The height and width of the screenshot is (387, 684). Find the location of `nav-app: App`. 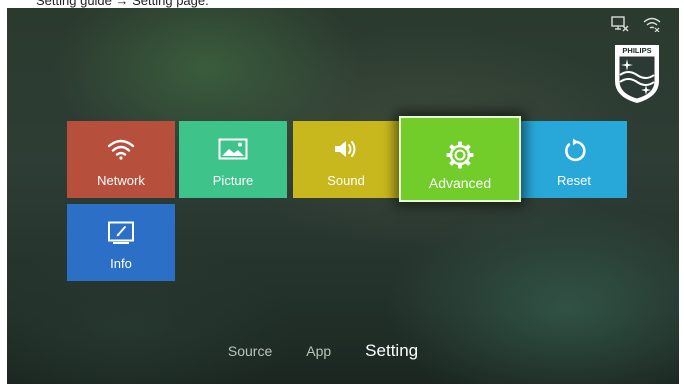

nav-app: App is located at coordinates (318, 351).